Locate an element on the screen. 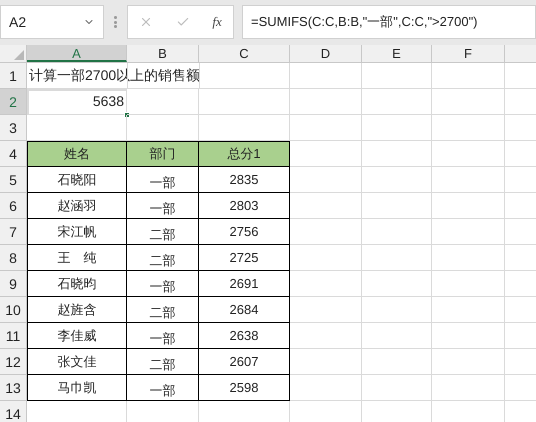 This screenshot has width=536, height=422. table-cell: 赵涵羽 is located at coordinates (77, 206).